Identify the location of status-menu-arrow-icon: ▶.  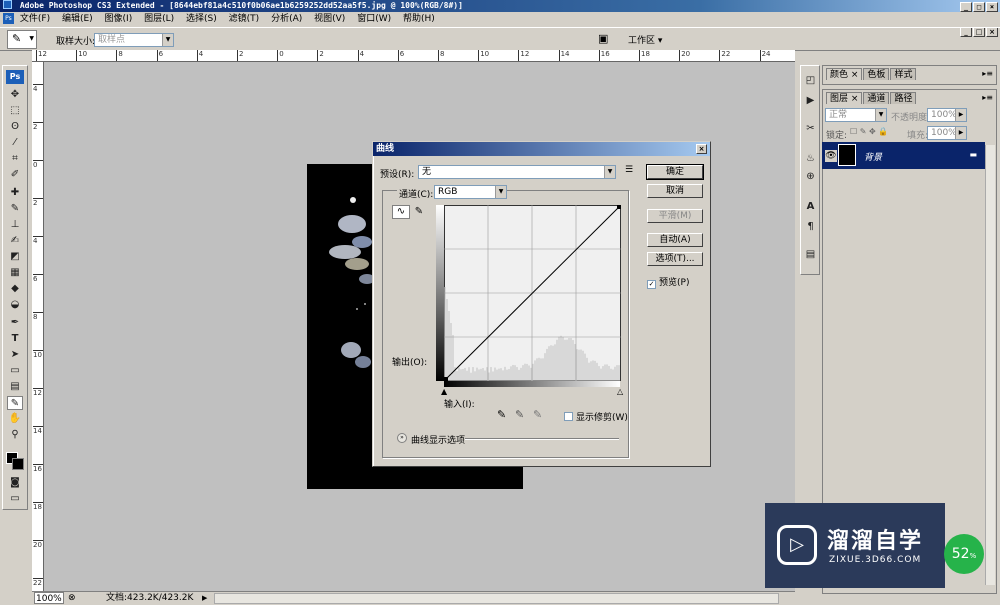
(204, 598).